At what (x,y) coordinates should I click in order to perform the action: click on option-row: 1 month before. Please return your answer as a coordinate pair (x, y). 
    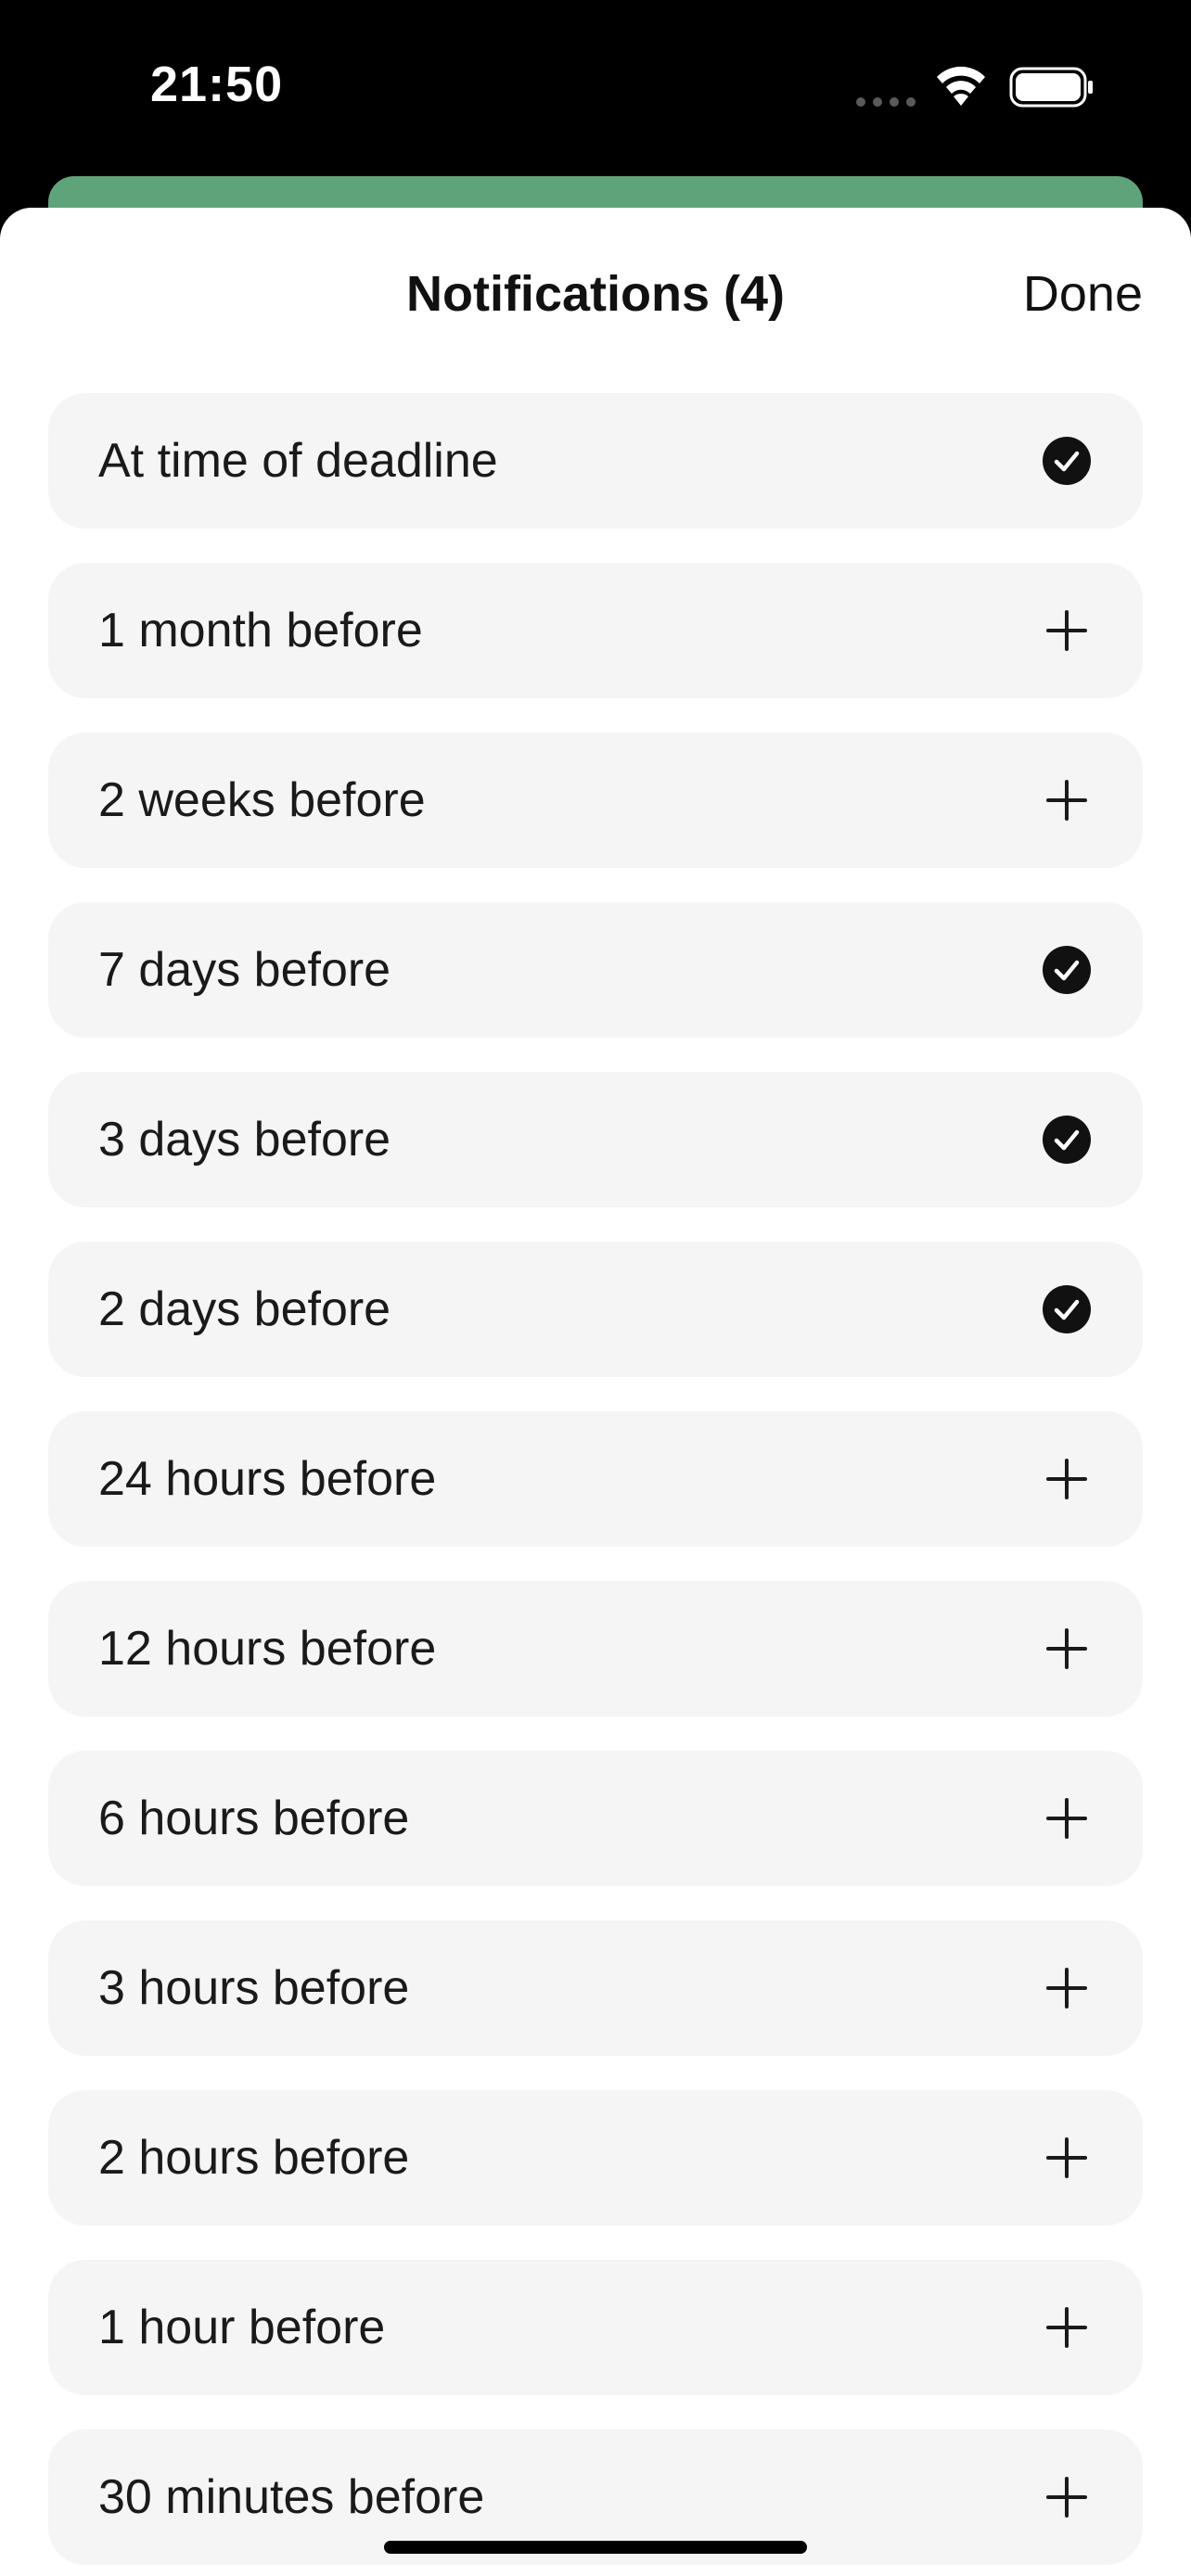
    Looking at the image, I should click on (595, 630).